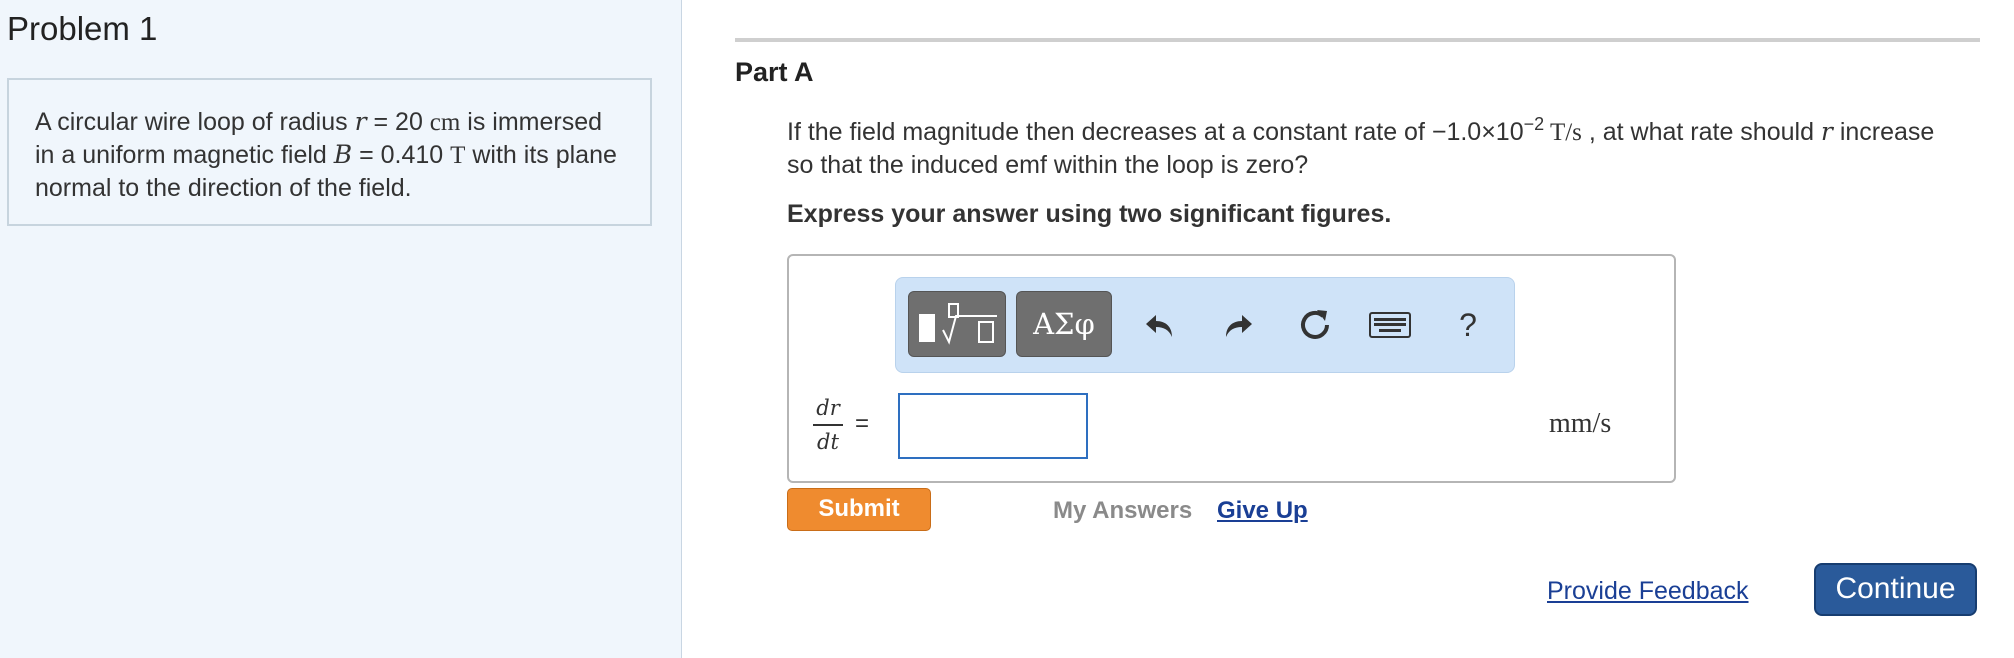 The image size is (2014, 658). What do you see at coordinates (1701, 132) in the screenshot?
I see `question-part: , at what rate should` at bounding box center [1701, 132].